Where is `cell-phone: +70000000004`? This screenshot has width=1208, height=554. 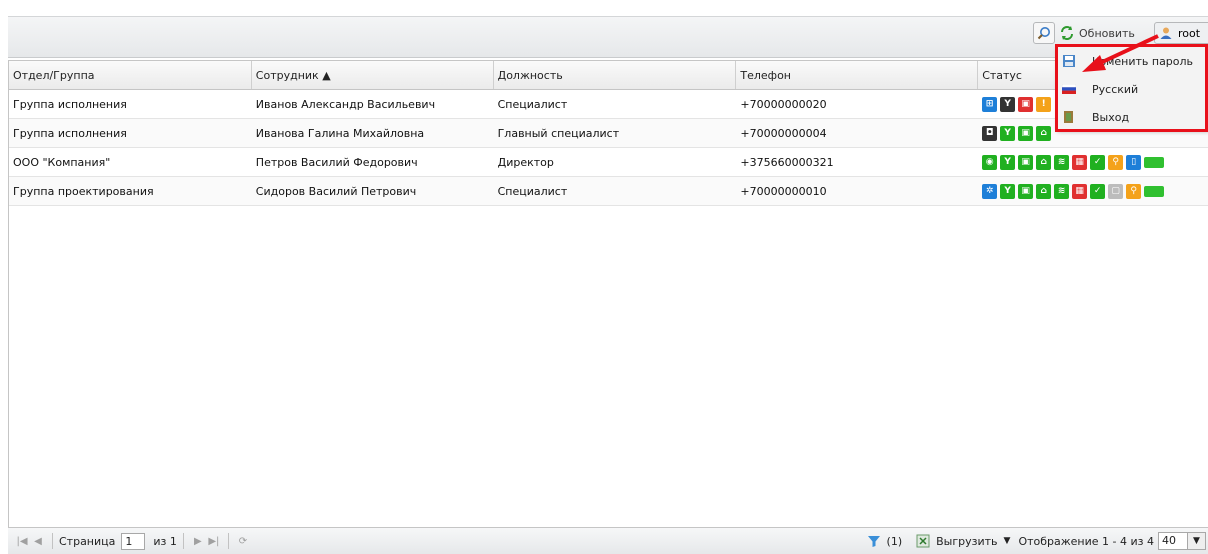
cell-phone: +70000000004 is located at coordinates (783, 133).